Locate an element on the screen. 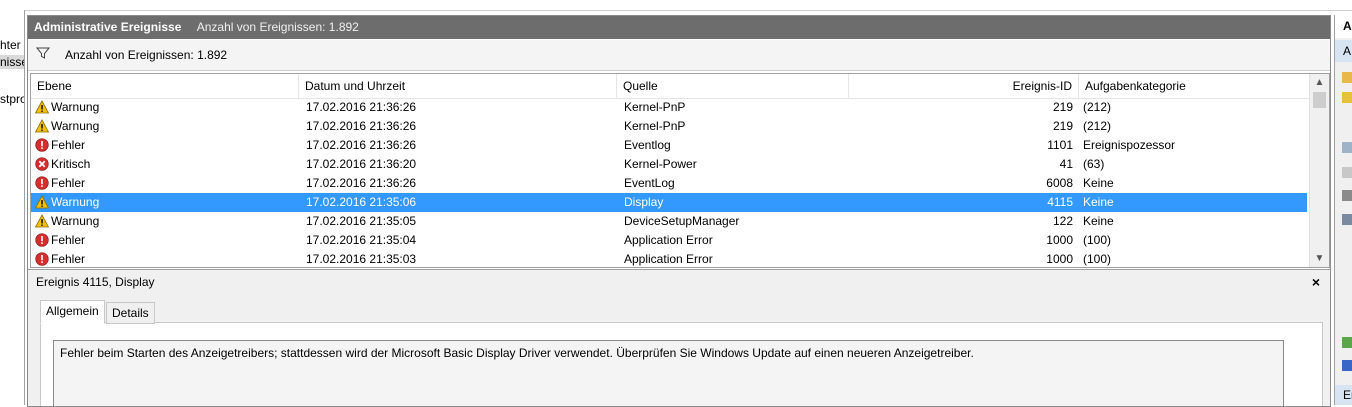 This screenshot has width=1352, height=407. date-cell: 17.02.2016 21:35:05 is located at coordinates (361, 221).